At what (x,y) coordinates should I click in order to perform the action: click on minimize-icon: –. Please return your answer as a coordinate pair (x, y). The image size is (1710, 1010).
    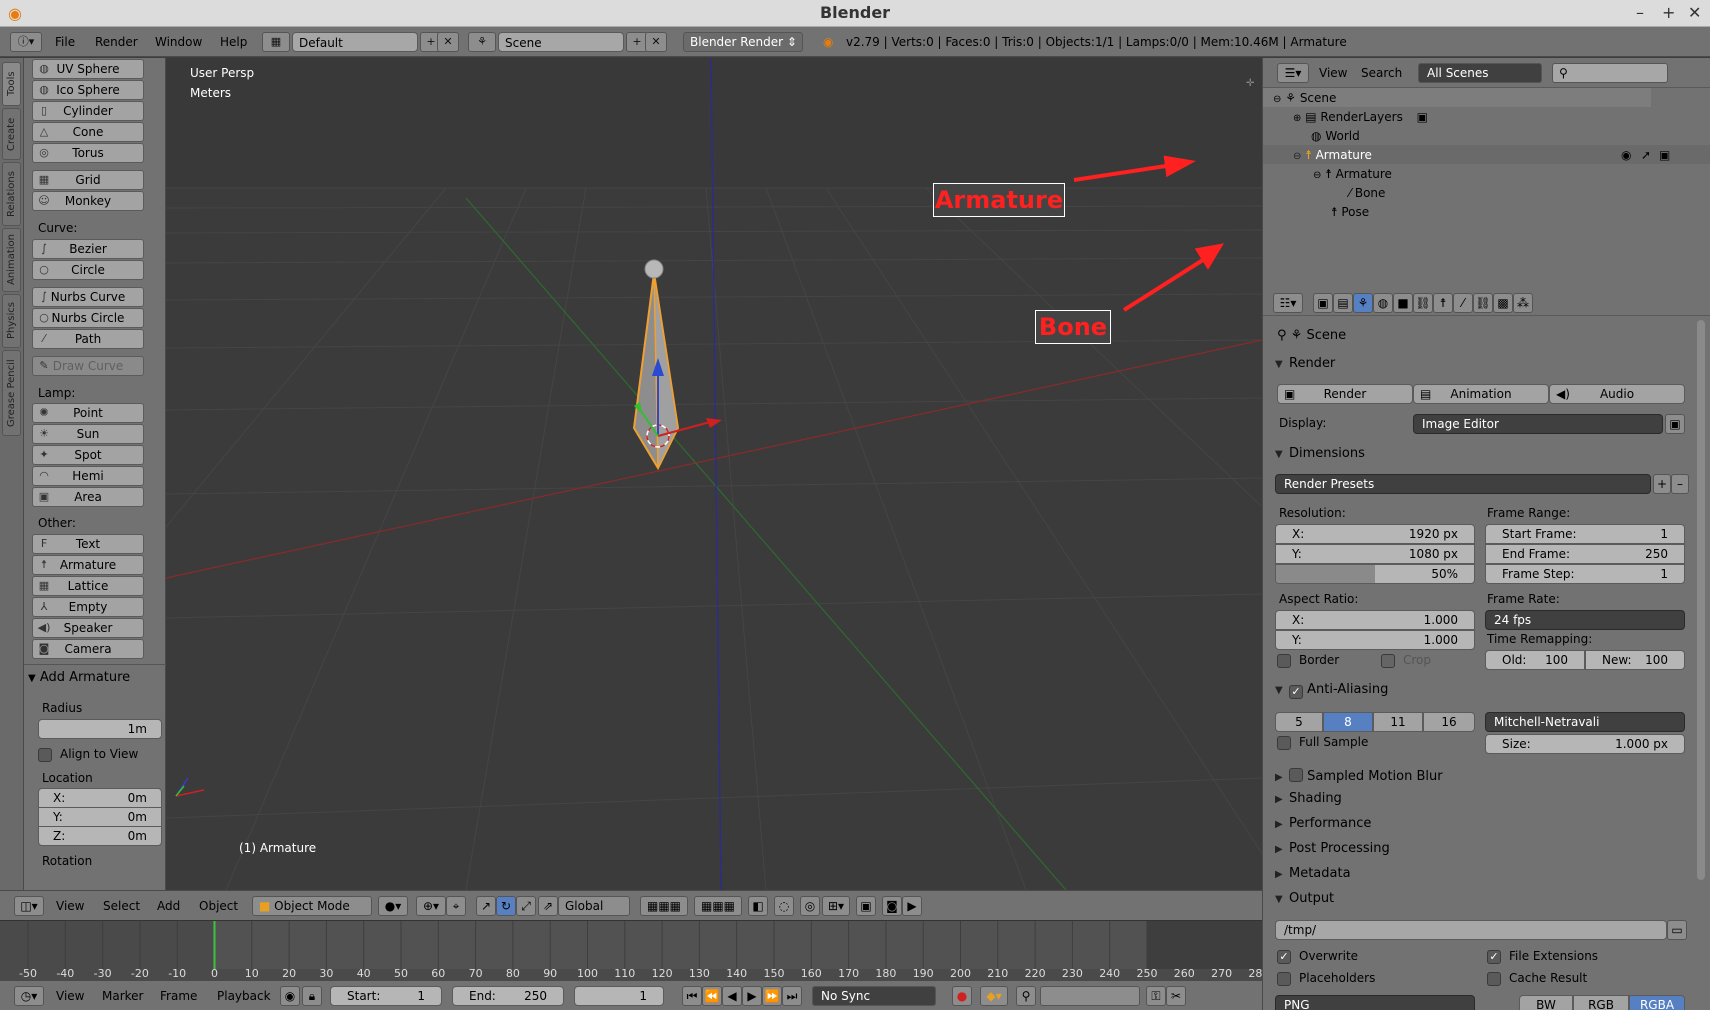
    Looking at the image, I should click on (1640, 12).